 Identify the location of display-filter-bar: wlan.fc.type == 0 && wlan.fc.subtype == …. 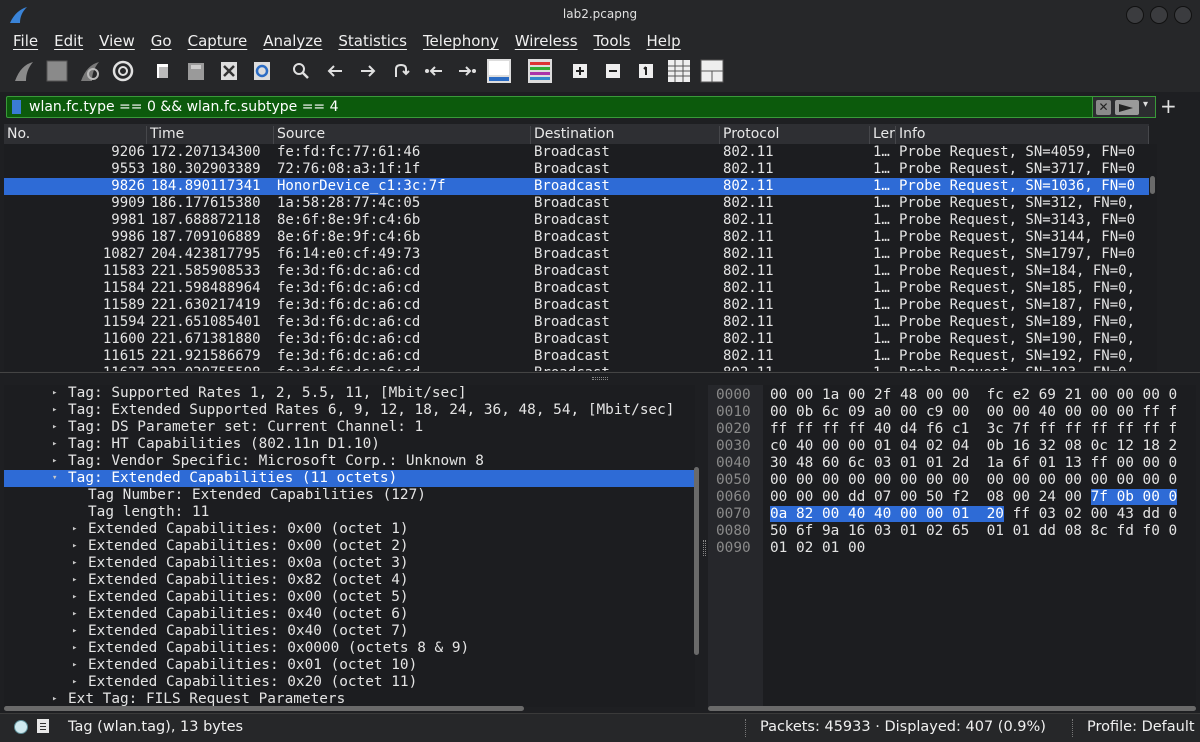
(581, 107).